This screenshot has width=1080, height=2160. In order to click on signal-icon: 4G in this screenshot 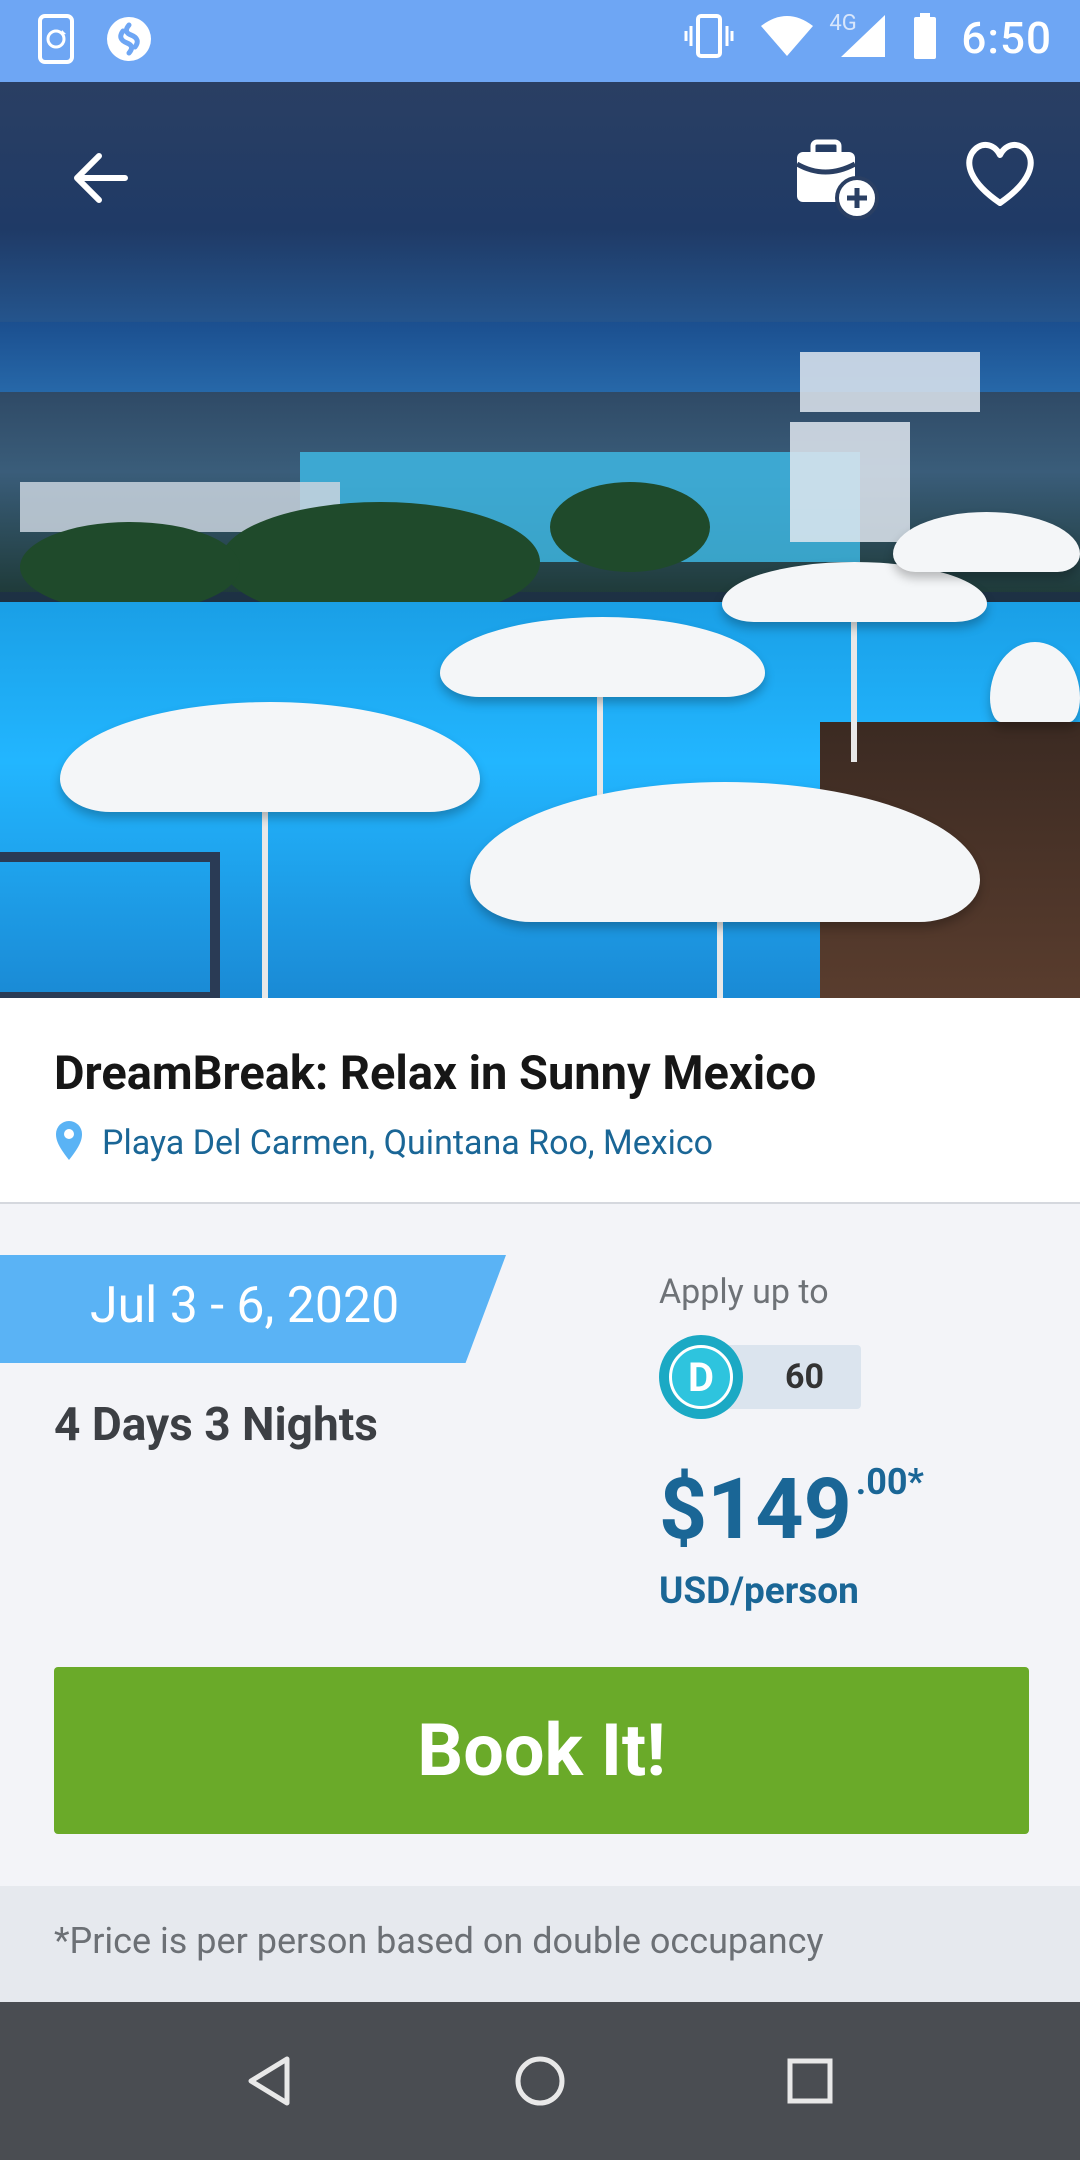, I will do `click(859, 37)`.